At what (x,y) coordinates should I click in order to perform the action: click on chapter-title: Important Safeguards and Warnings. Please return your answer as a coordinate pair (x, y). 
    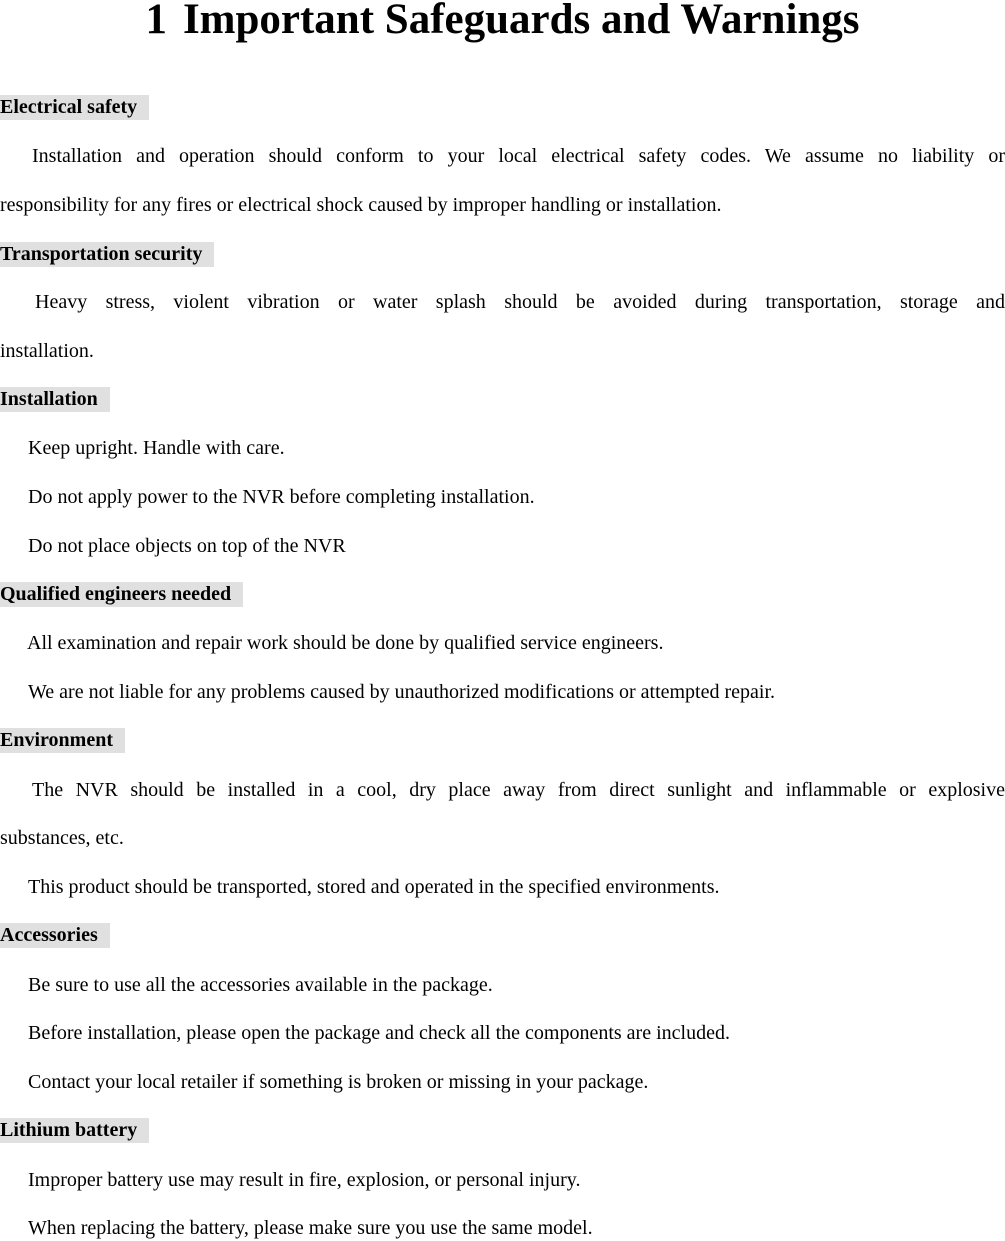
    Looking at the image, I should click on (521, 21).